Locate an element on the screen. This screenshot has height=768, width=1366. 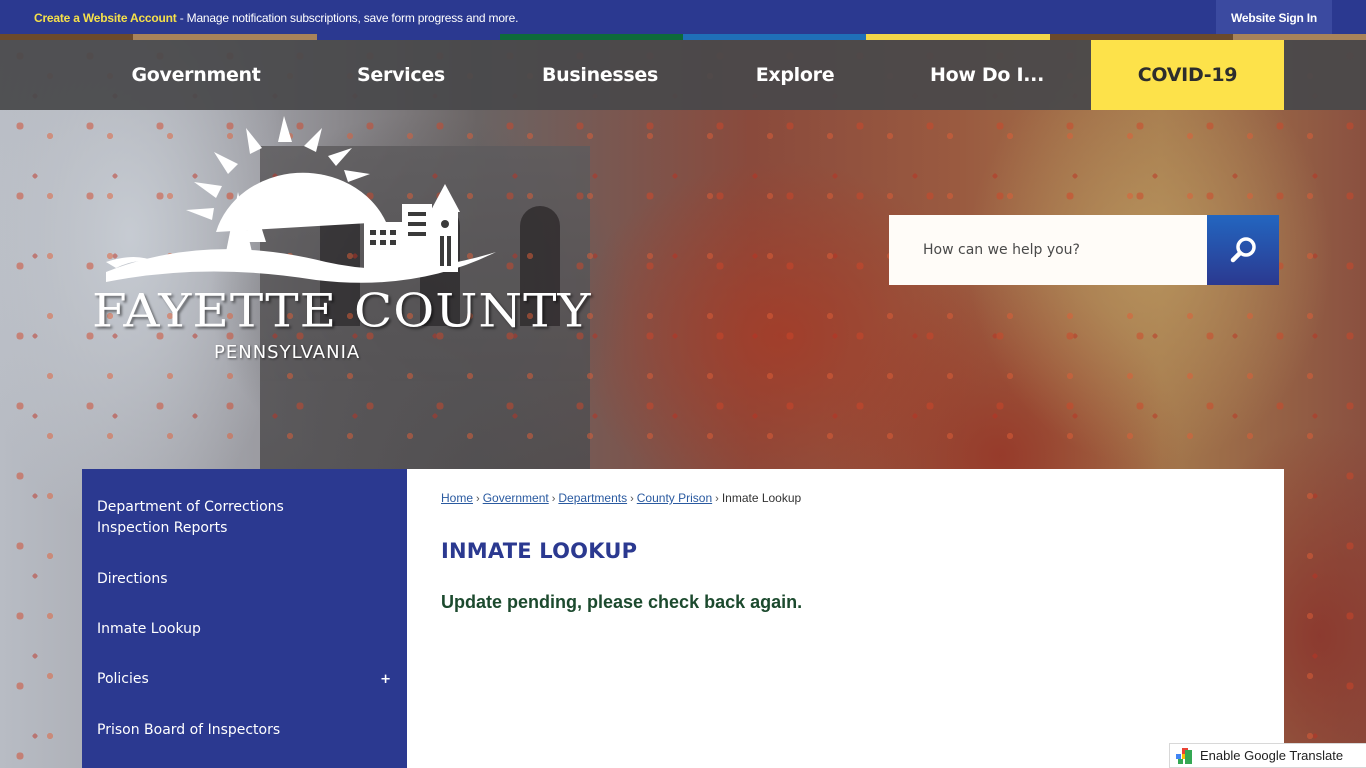
google-logo-icon is located at coordinates (1184, 755).